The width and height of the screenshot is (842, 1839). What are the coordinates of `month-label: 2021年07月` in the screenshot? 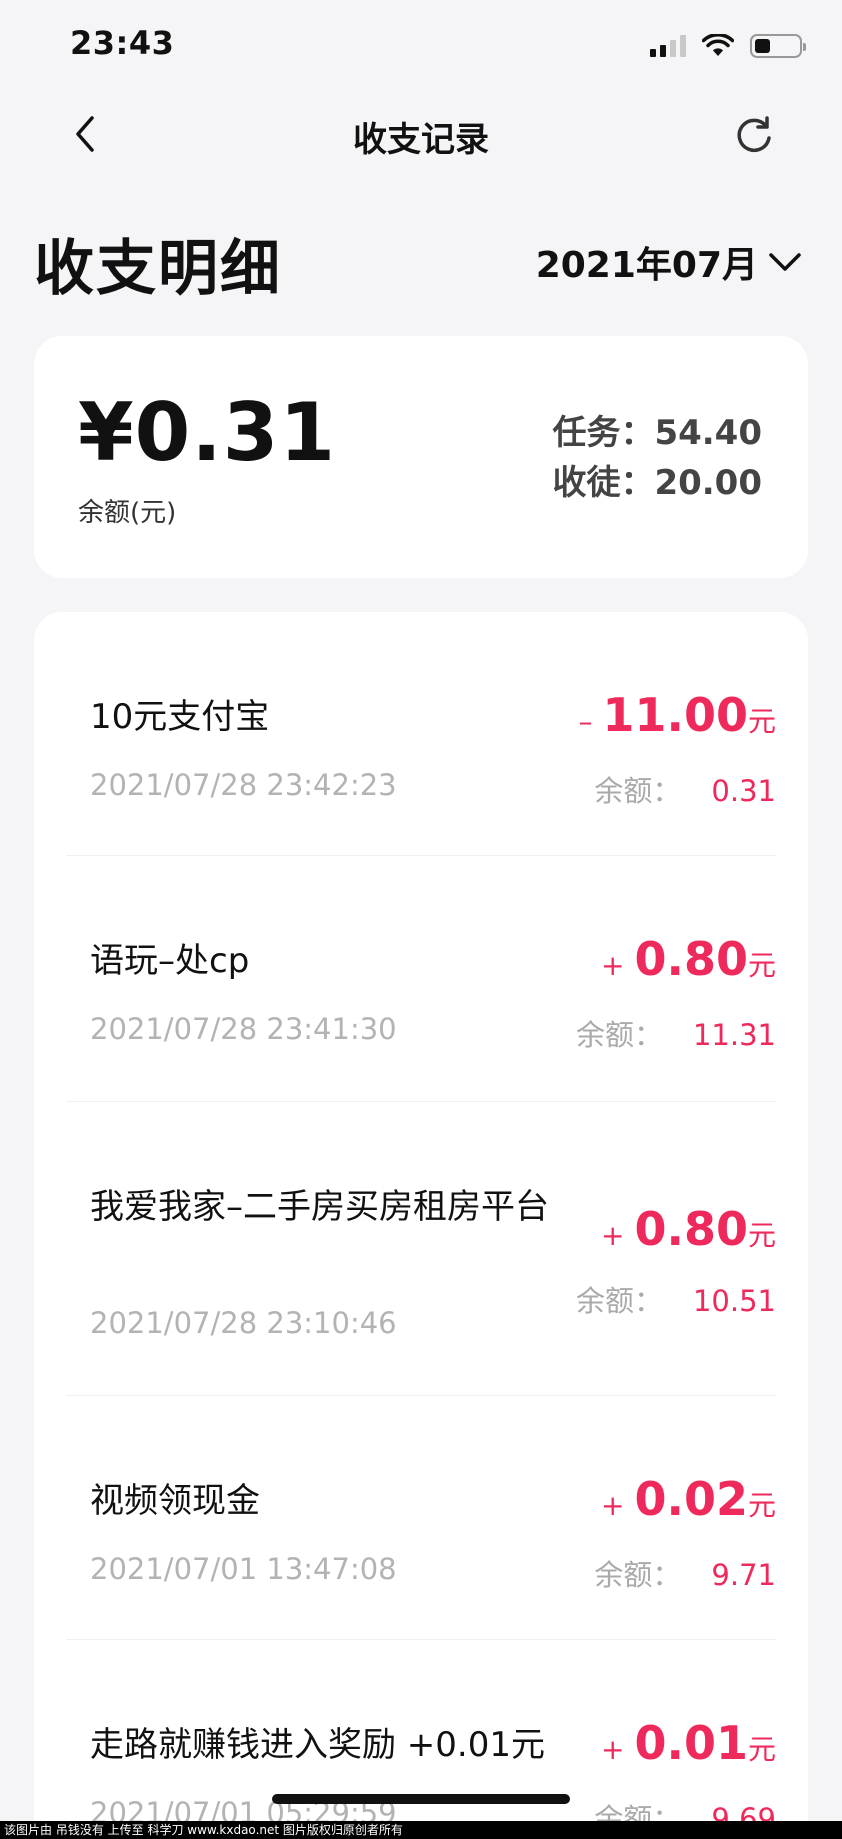 It's located at (646, 265).